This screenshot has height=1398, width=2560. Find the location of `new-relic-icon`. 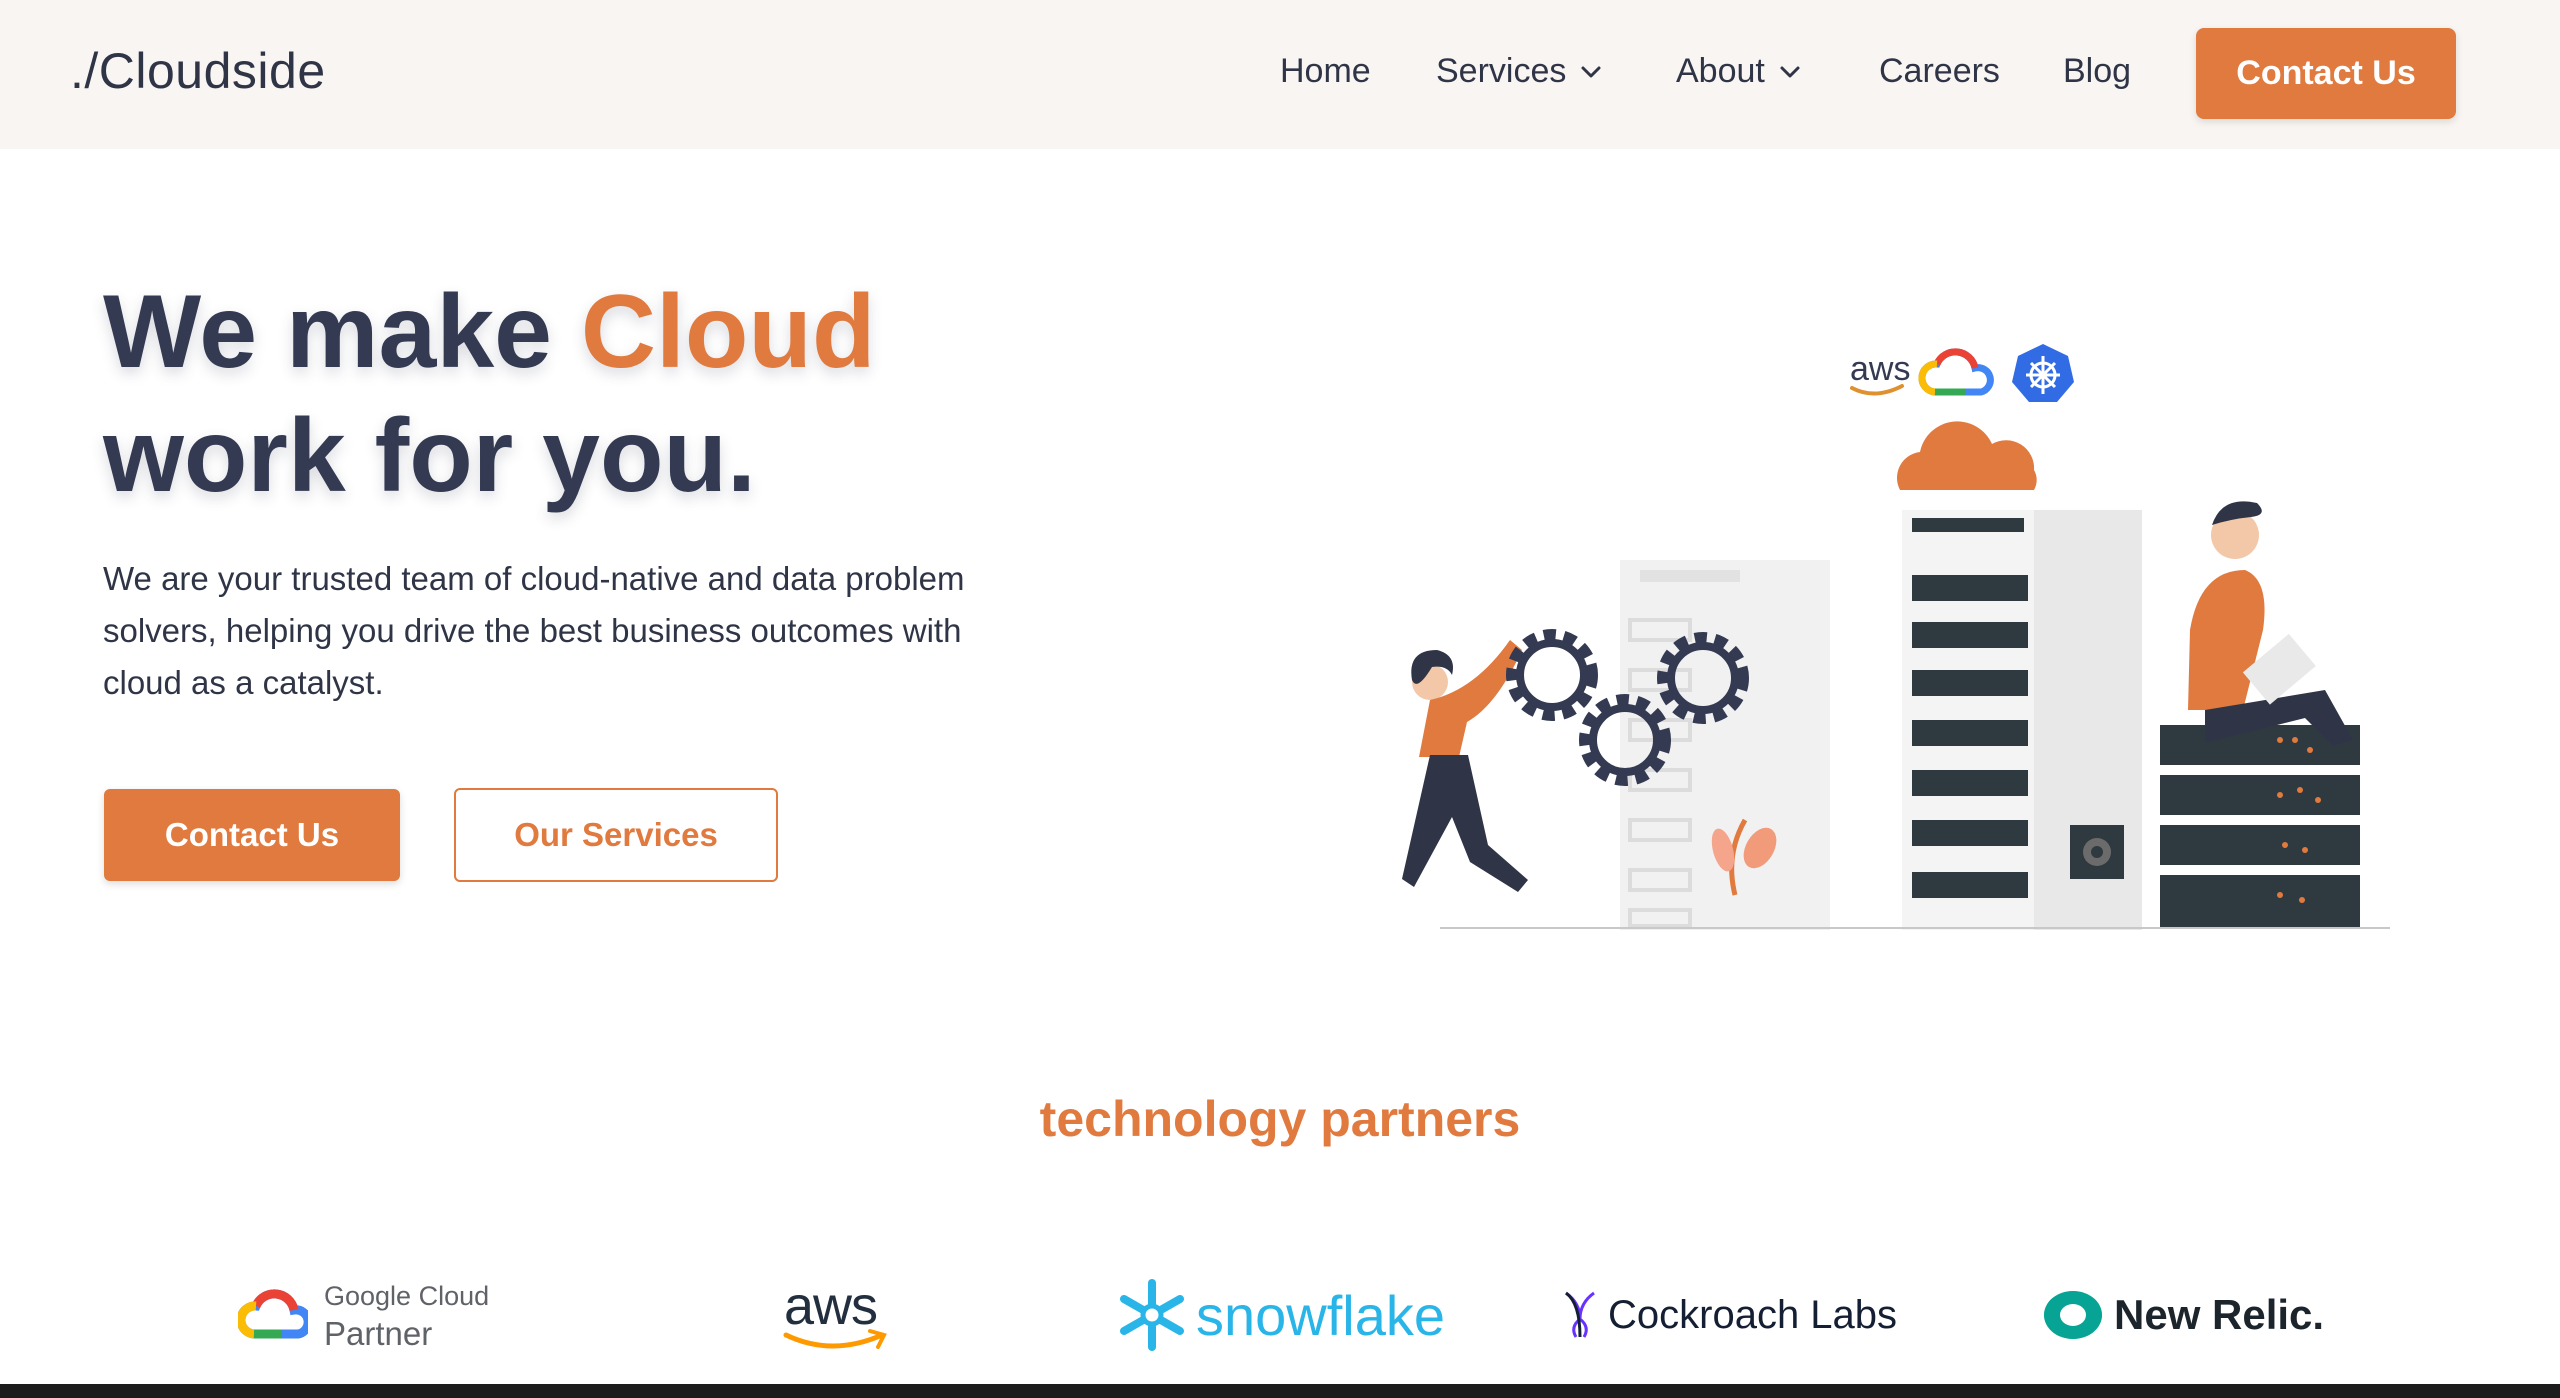

new-relic-icon is located at coordinates (2073, 1315).